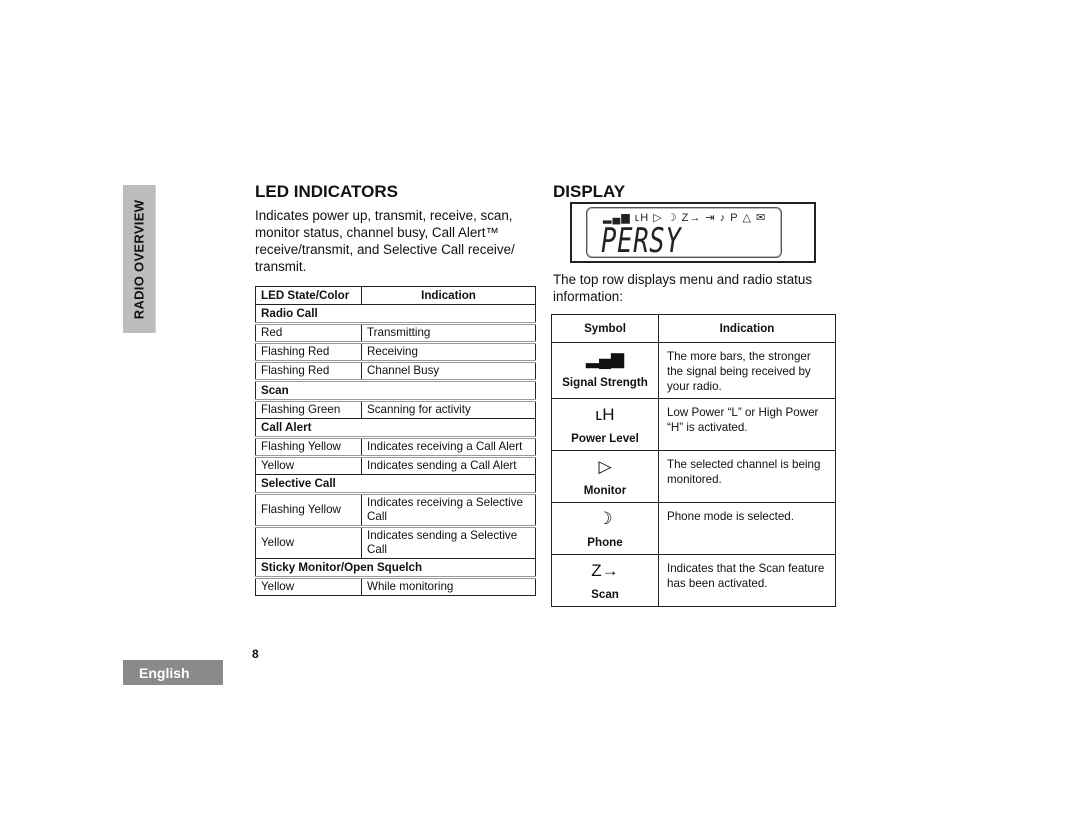 Image resolution: width=1080 pixels, height=834 pixels. I want to click on page-number: 8, so click(255, 654).